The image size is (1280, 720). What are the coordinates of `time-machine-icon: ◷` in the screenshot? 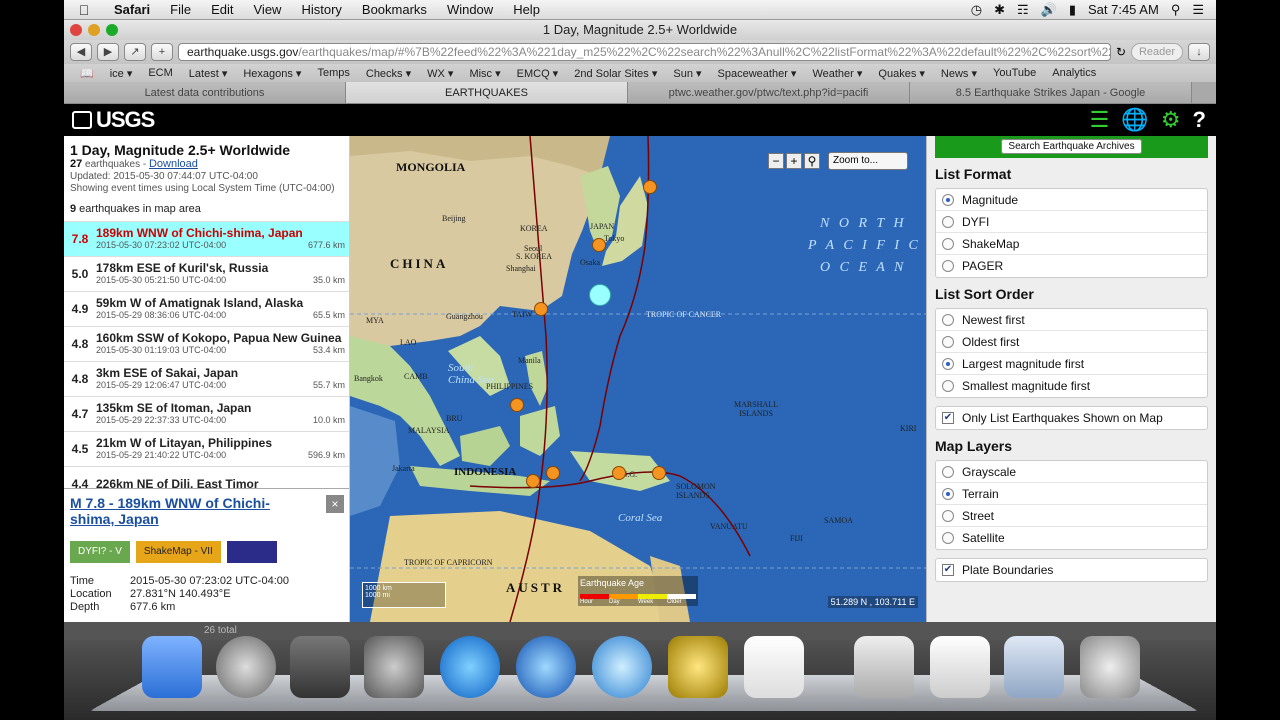 It's located at (976, 10).